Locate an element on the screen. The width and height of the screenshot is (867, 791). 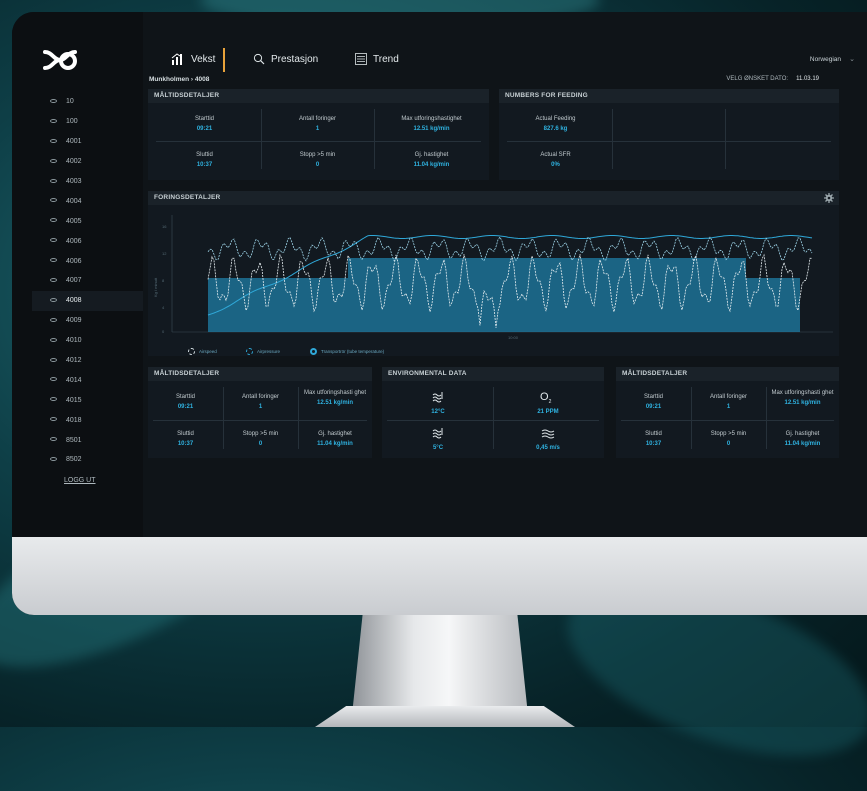
panel-title: NUMBERS FOR FEEDING is located at coordinates (669, 96).